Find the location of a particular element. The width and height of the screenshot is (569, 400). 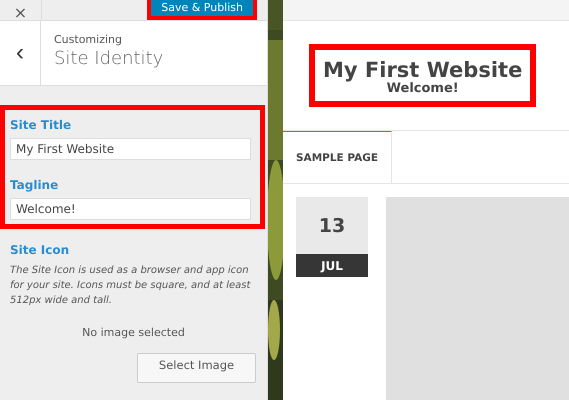

date-day: 13 is located at coordinates (332, 225).